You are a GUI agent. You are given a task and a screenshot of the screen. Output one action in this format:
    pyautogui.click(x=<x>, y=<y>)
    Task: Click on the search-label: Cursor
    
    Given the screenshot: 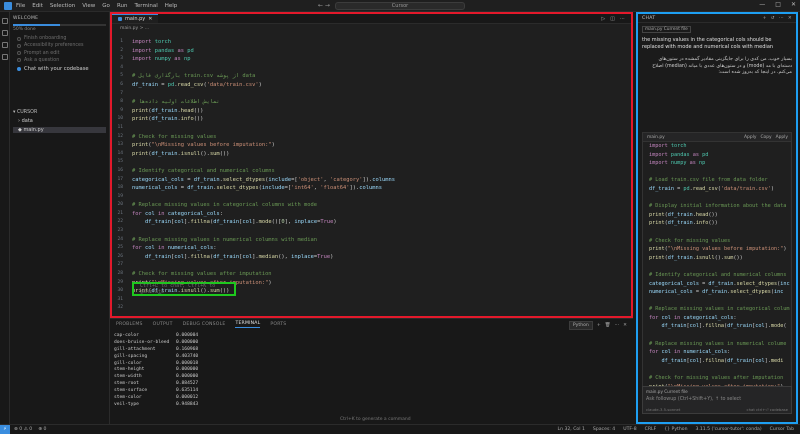 What is the action you would take?
    pyautogui.click(x=400, y=6)
    